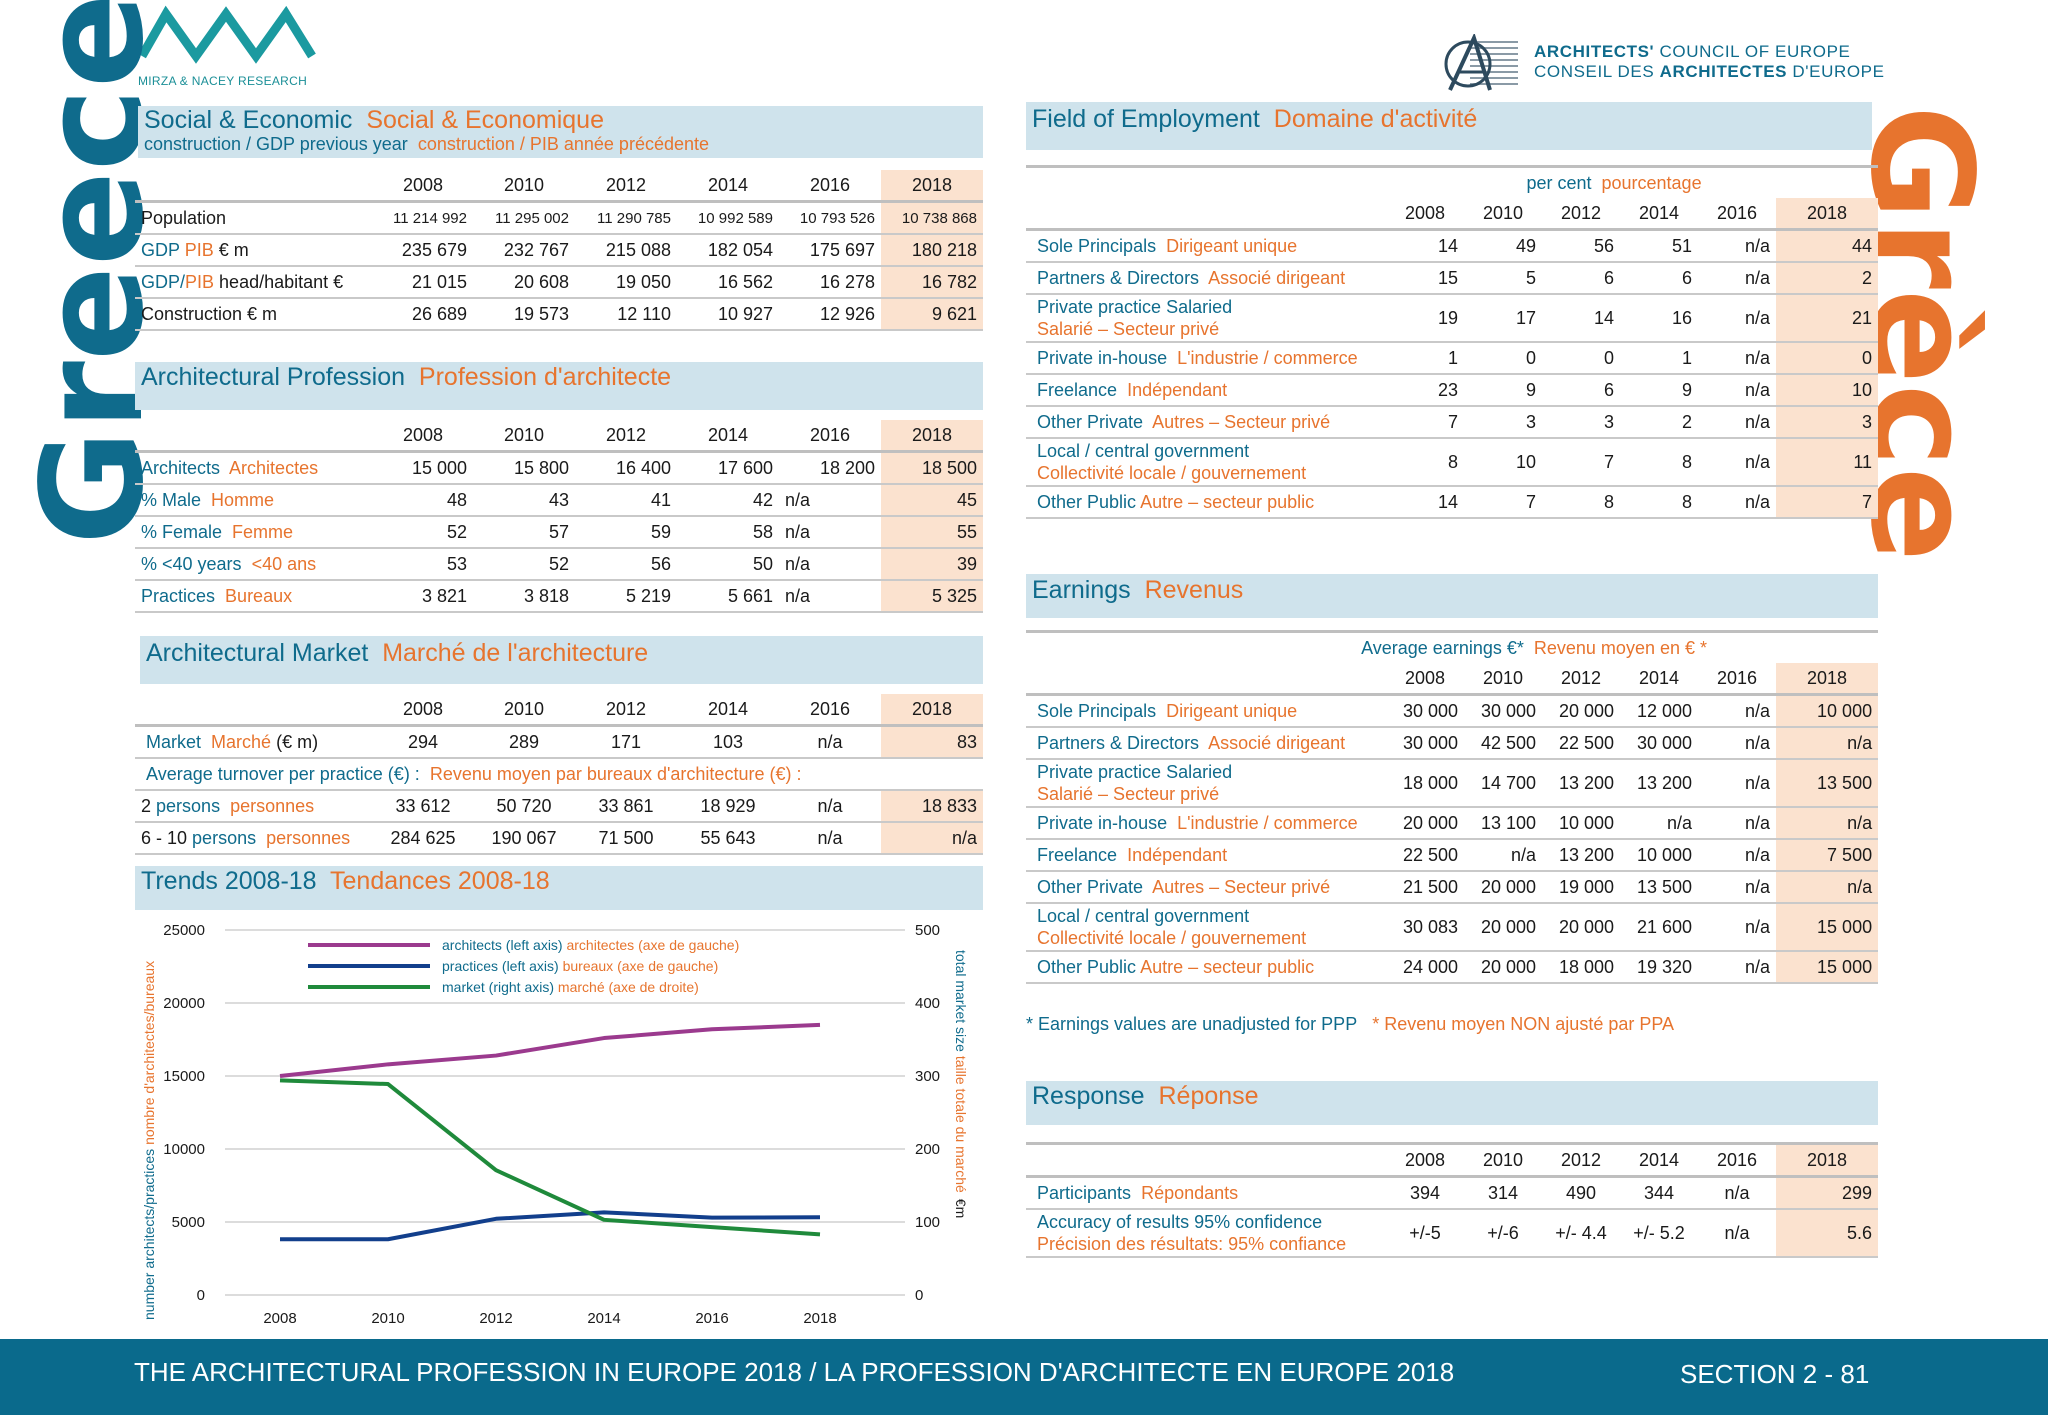  What do you see at coordinates (1827, 783) in the screenshot?
I see `value-cell: 13 500` at bounding box center [1827, 783].